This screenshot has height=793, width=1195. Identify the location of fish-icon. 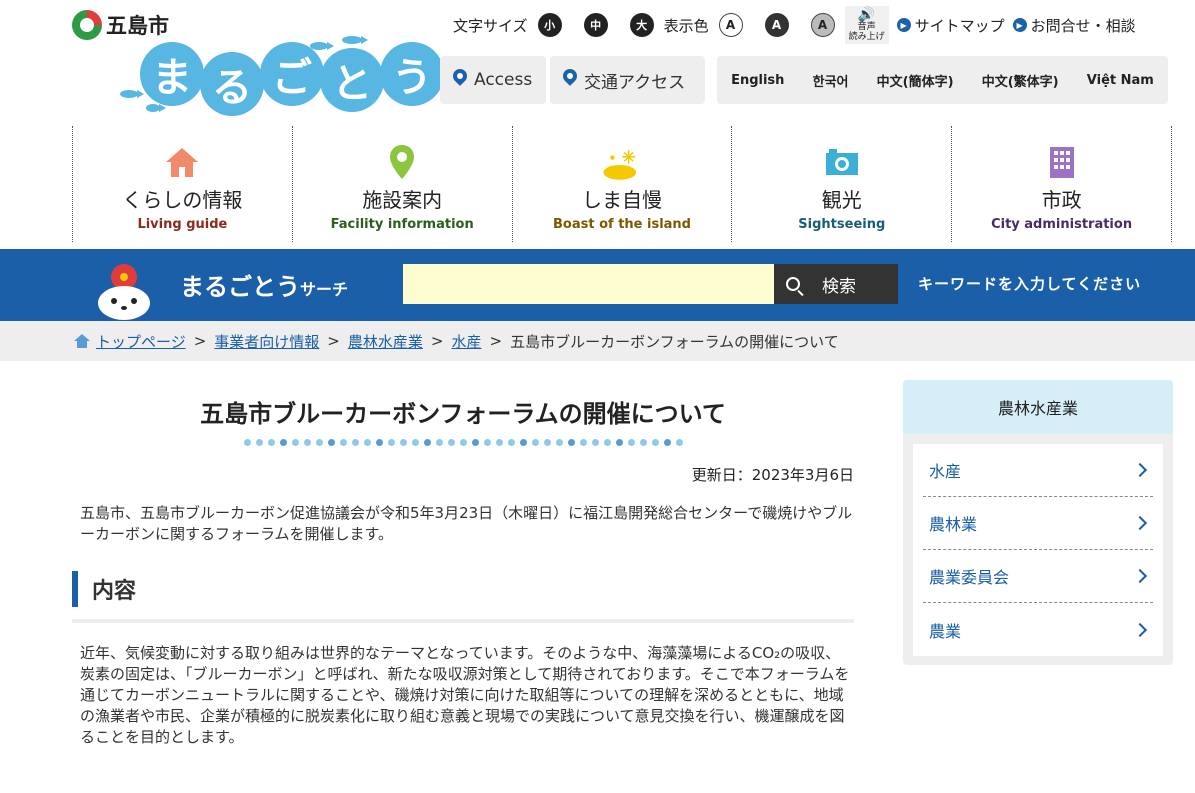
(132, 94).